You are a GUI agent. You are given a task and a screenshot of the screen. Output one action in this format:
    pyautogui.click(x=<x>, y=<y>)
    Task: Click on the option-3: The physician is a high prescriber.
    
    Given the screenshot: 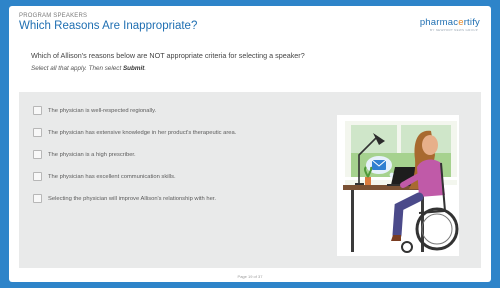 What is the action you would take?
    pyautogui.click(x=84, y=154)
    